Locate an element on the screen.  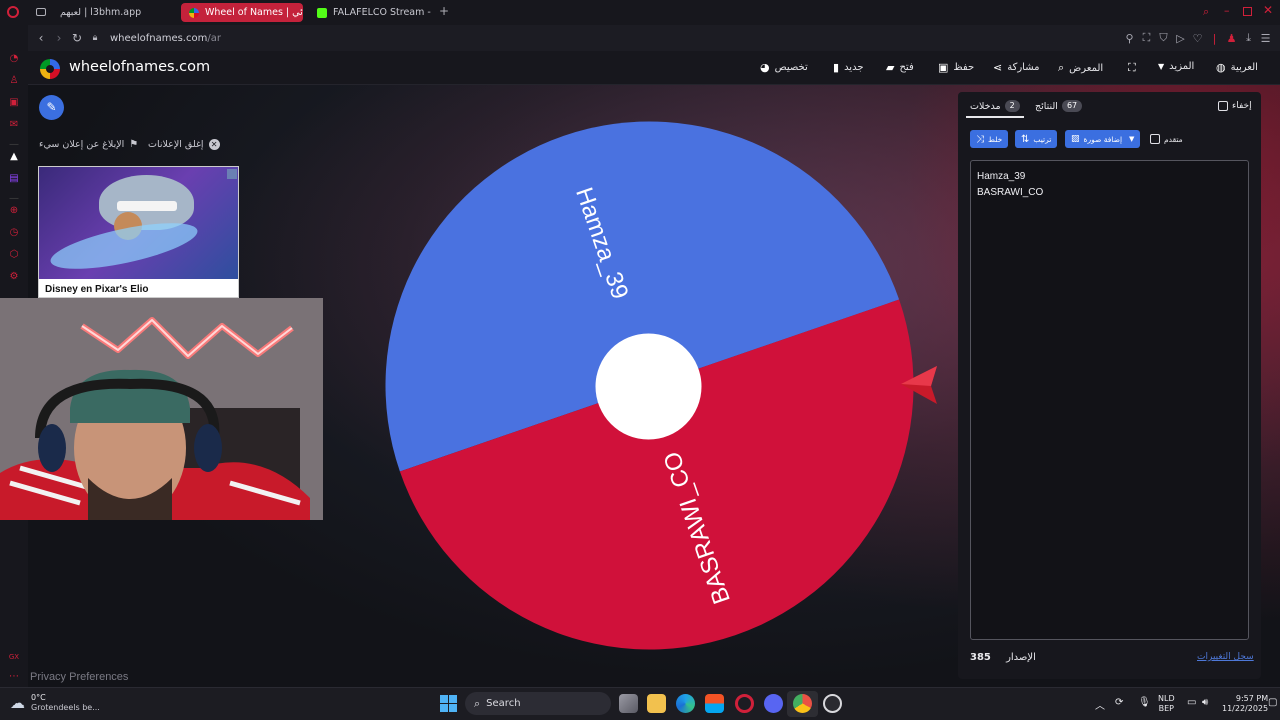
url-field: wheelofnames.com/ar is located at coordinates (165, 38).